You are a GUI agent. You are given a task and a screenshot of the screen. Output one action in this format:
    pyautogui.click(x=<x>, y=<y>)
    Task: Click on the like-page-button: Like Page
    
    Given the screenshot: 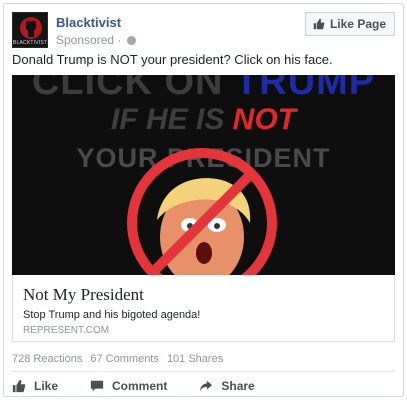 What is the action you would take?
    pyautogui.click(x=349, y=24)
    